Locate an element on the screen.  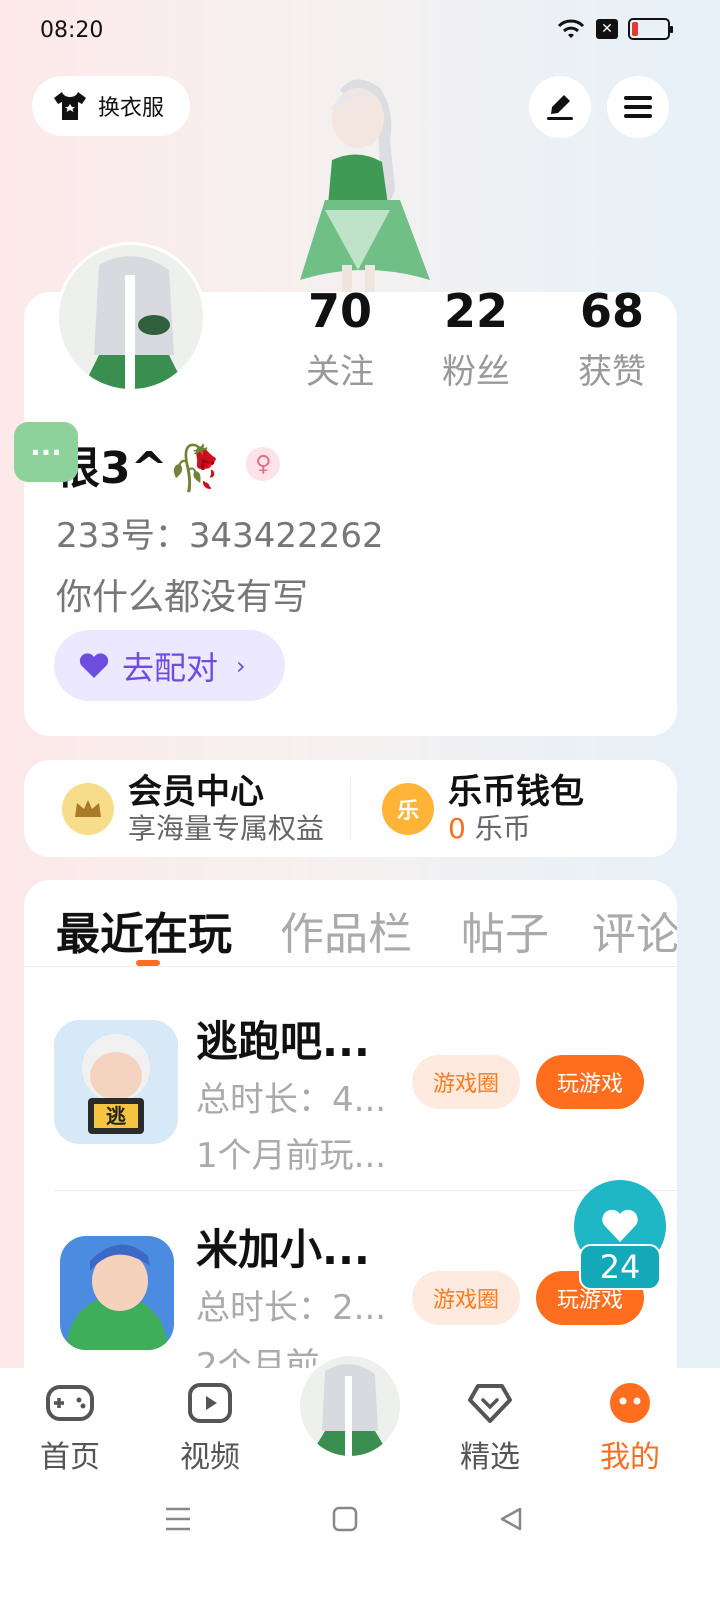
menu-icon is located at coordinates (638, 107).